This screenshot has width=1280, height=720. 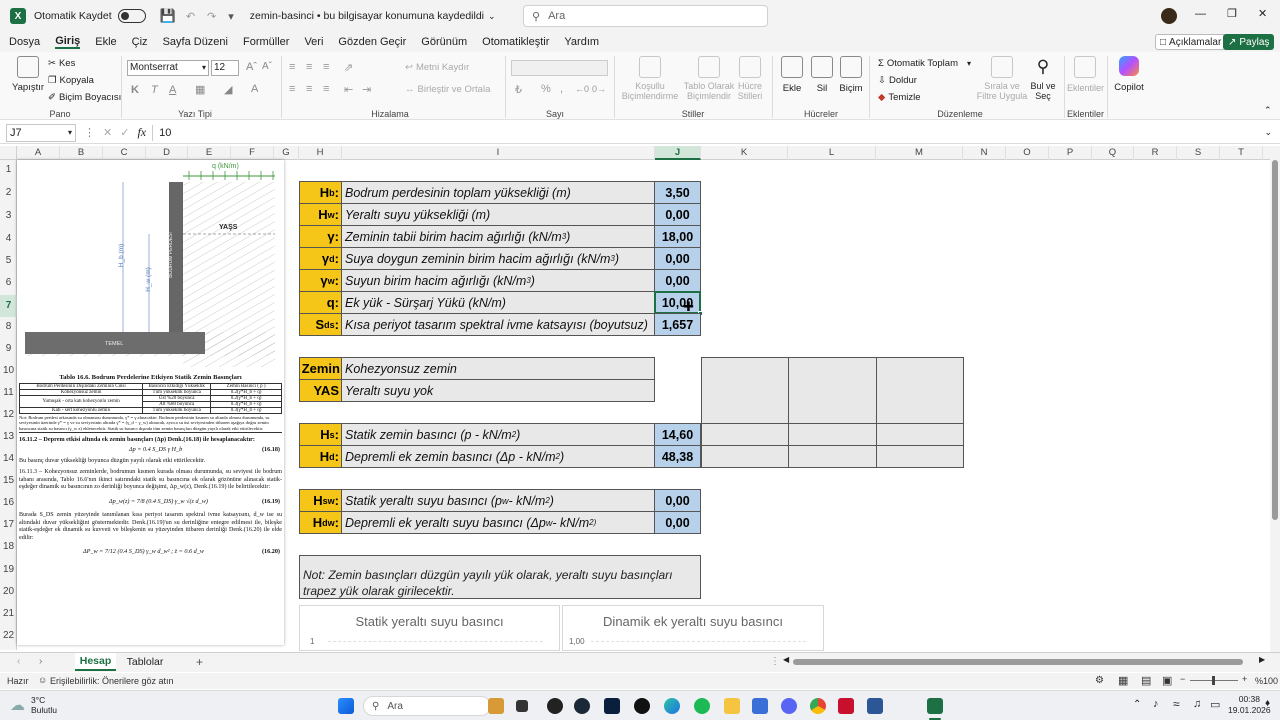 I want to click on result-description-cell: Depremli ek zemin basıncı (Δp - kN/m 2 ), so click(x=498, y=456).